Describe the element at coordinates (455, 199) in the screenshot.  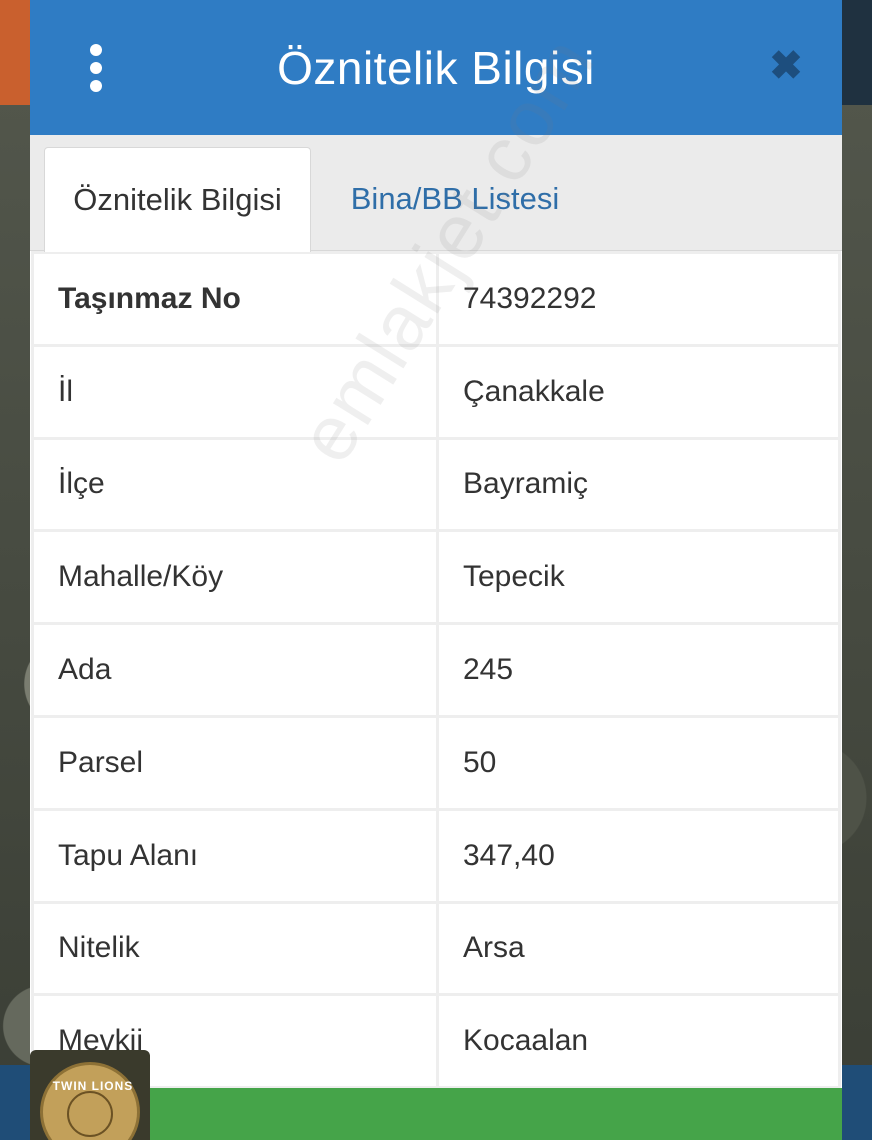
I see `tab-bina-bb-listesi: Bina/BB Listesi` at that location.